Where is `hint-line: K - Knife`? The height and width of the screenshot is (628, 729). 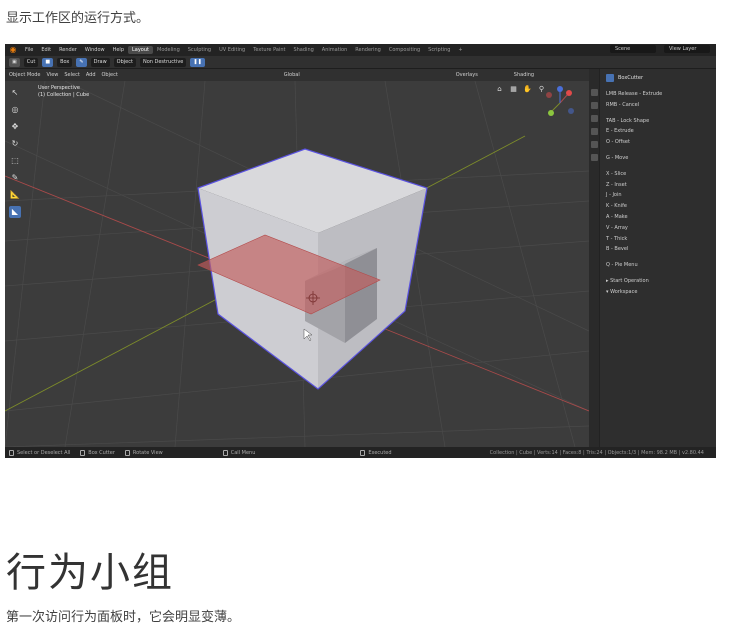
hint-line: K - Knife is located at coordinates (616, 206).